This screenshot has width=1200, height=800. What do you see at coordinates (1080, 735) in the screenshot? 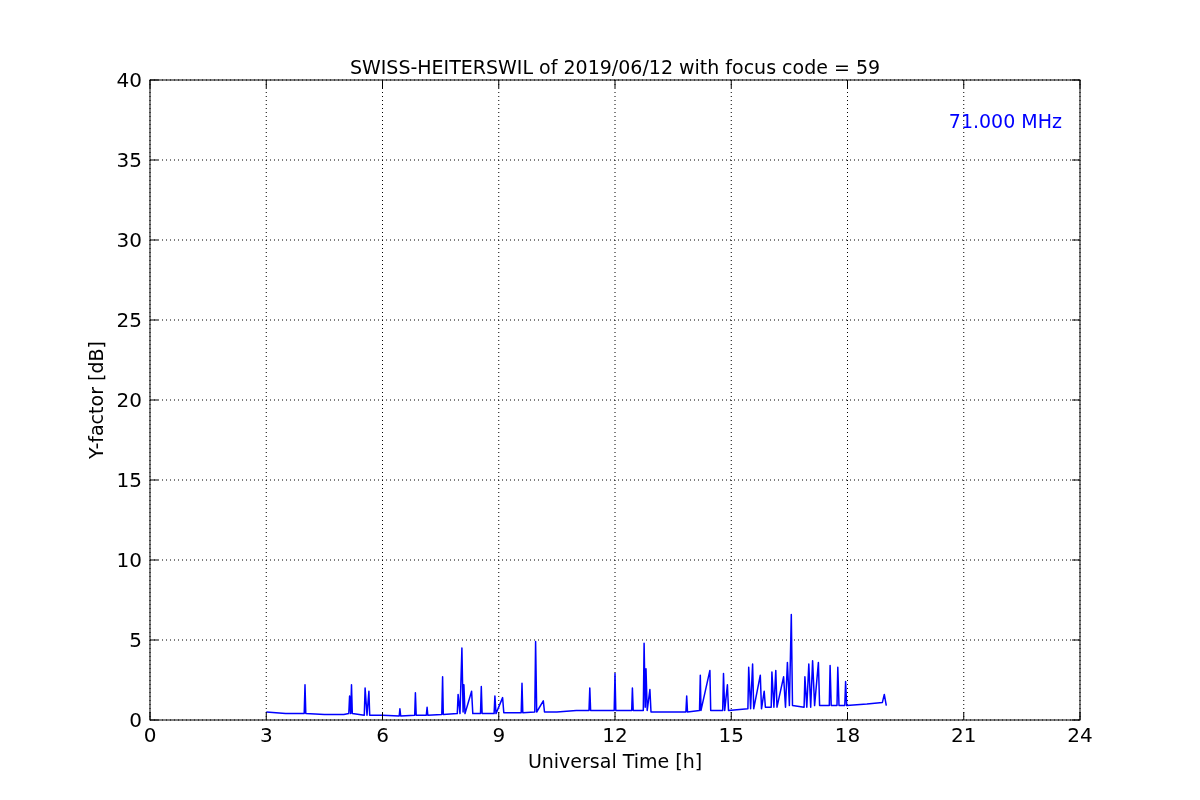
I see `tick-label: 24` at bounding box center [1080, 735].